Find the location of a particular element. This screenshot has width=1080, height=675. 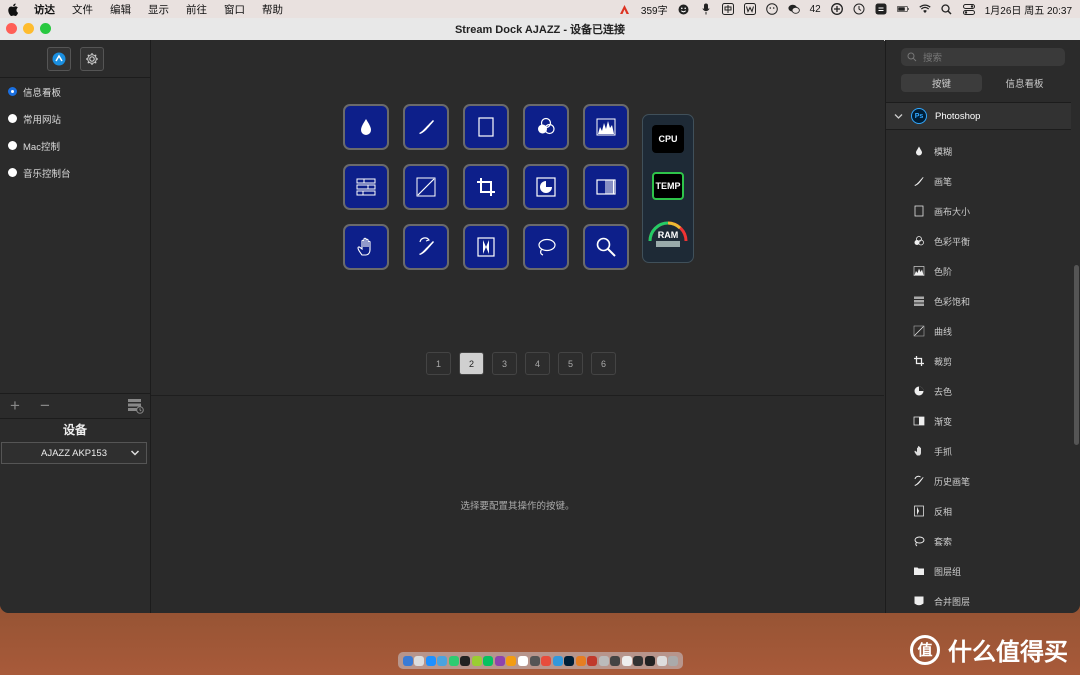

notes-dock-icon is located at coordinates (626, 660).